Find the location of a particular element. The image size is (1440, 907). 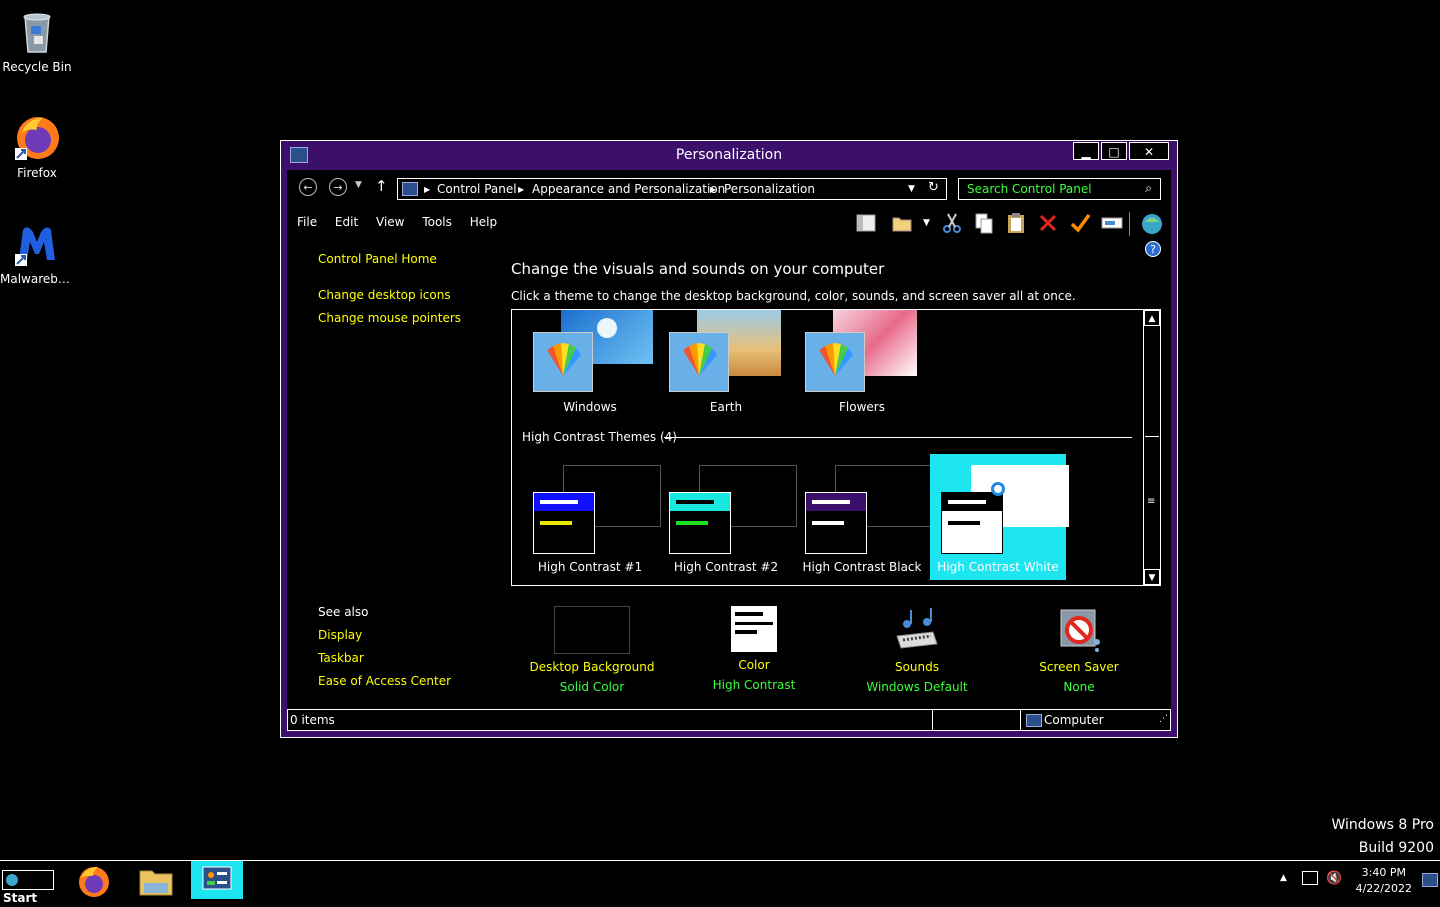

theme-hcwhite-label: High Contrast White is located at coordinates (998, 567).